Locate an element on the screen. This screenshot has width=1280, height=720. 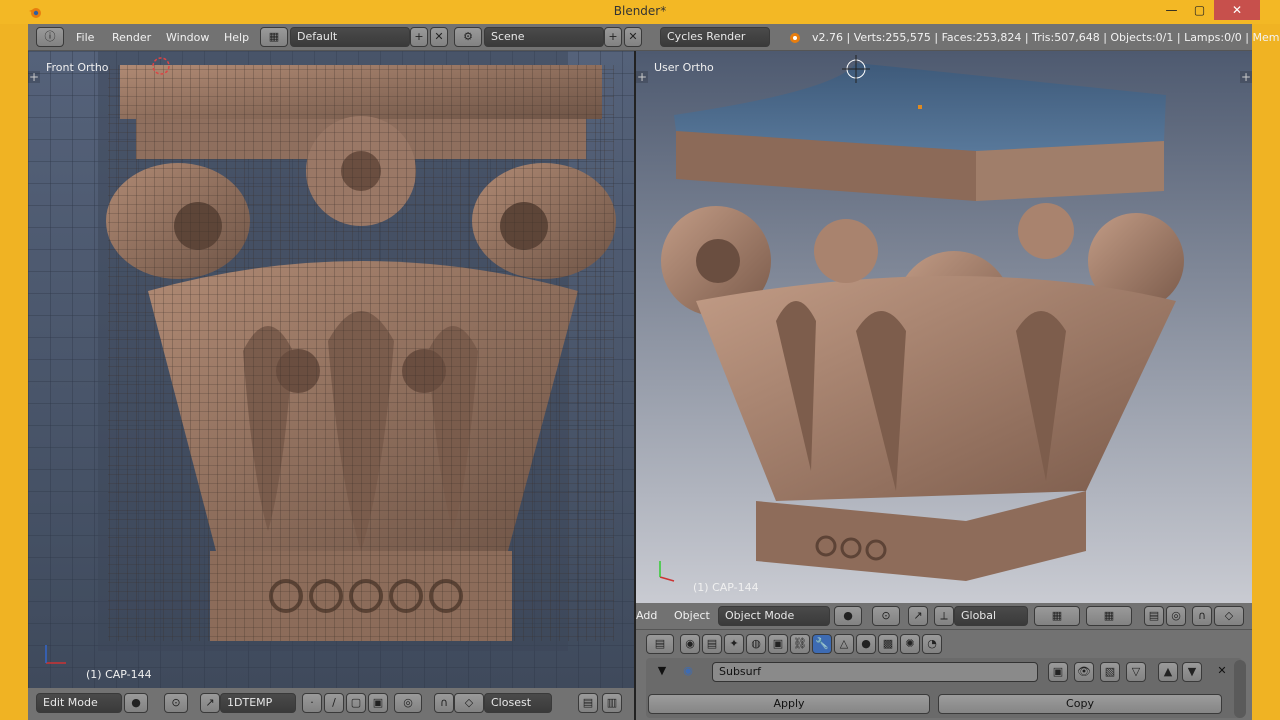
tab-data-icon: △ is located at coordinates (844, 644).